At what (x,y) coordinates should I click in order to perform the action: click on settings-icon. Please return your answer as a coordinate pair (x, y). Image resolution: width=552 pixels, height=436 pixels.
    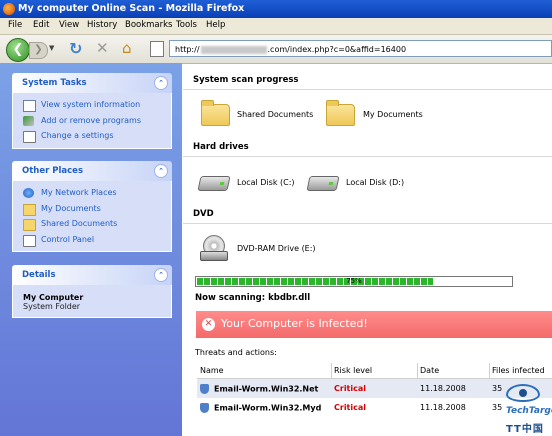
    Looking at the image, I should click on (29, 137).